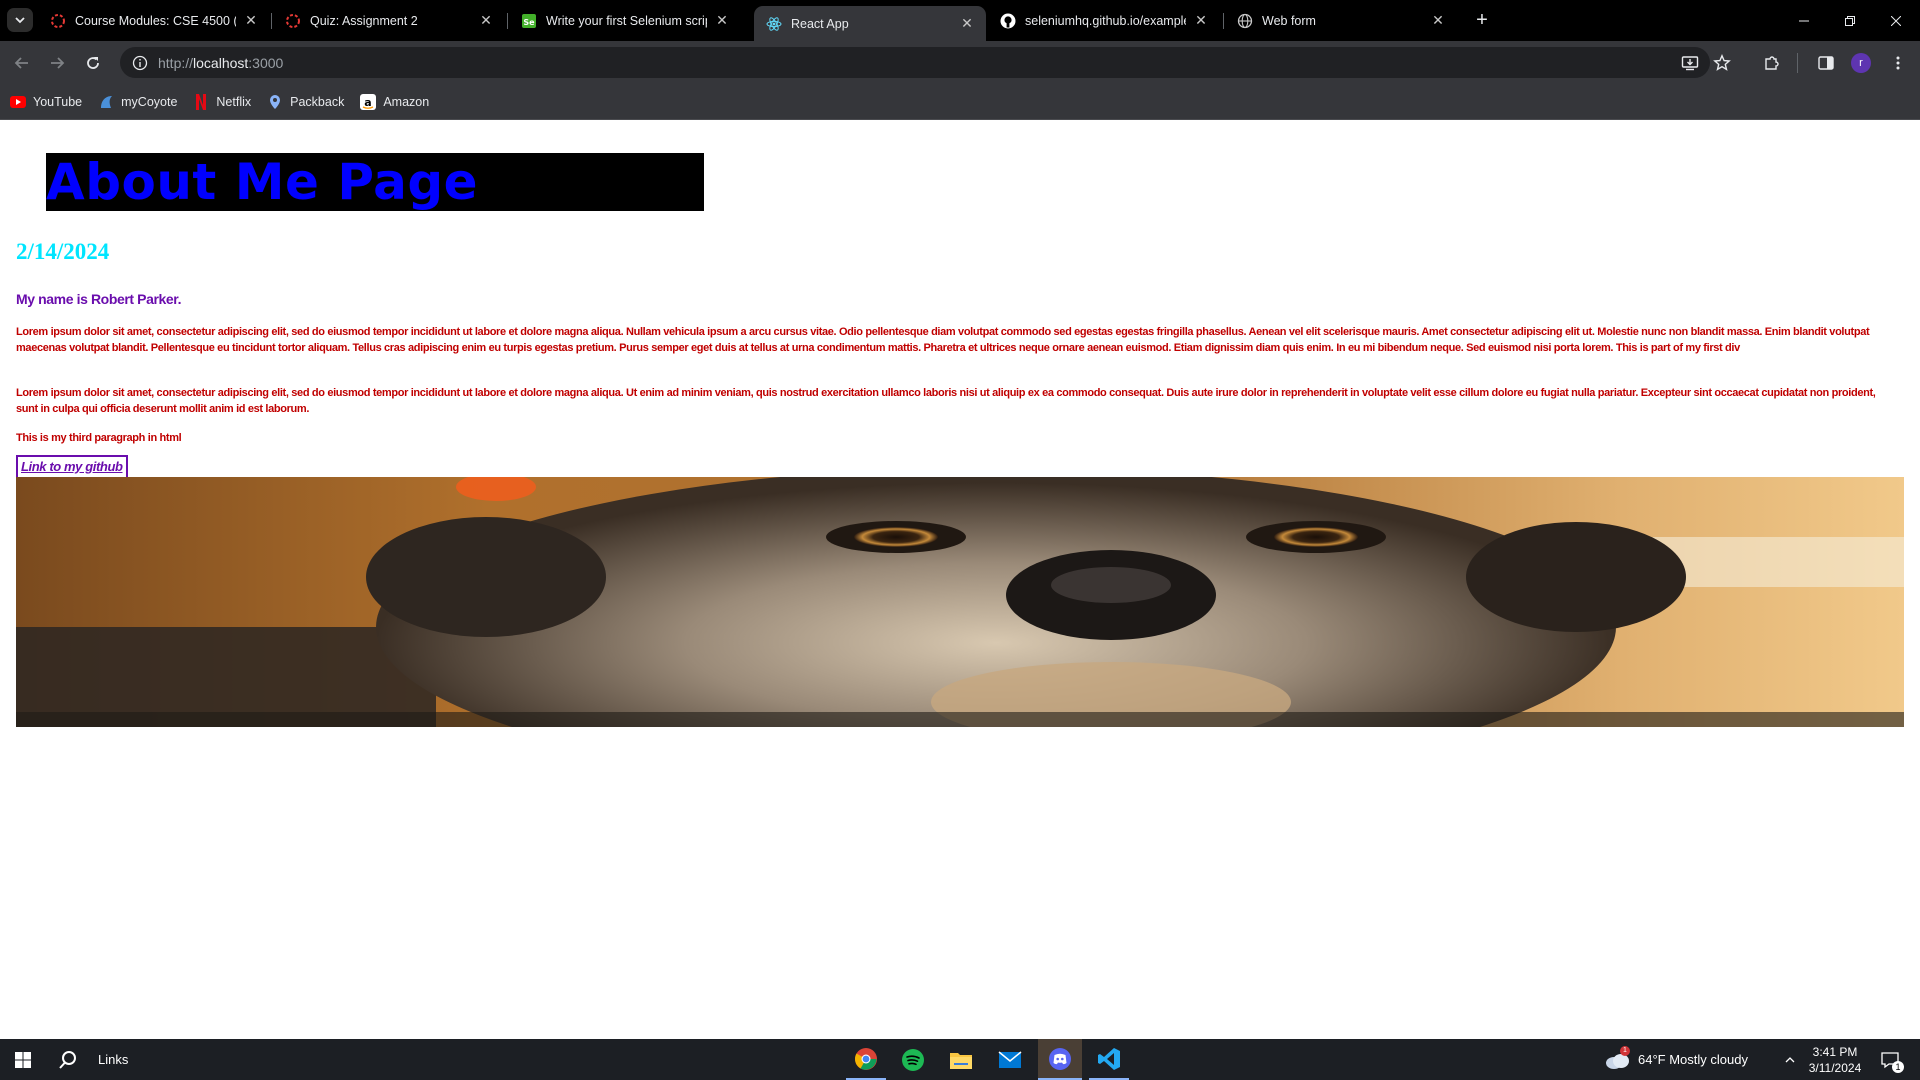  I want to click on notification-center-button: 1, so click(1890, 1059).